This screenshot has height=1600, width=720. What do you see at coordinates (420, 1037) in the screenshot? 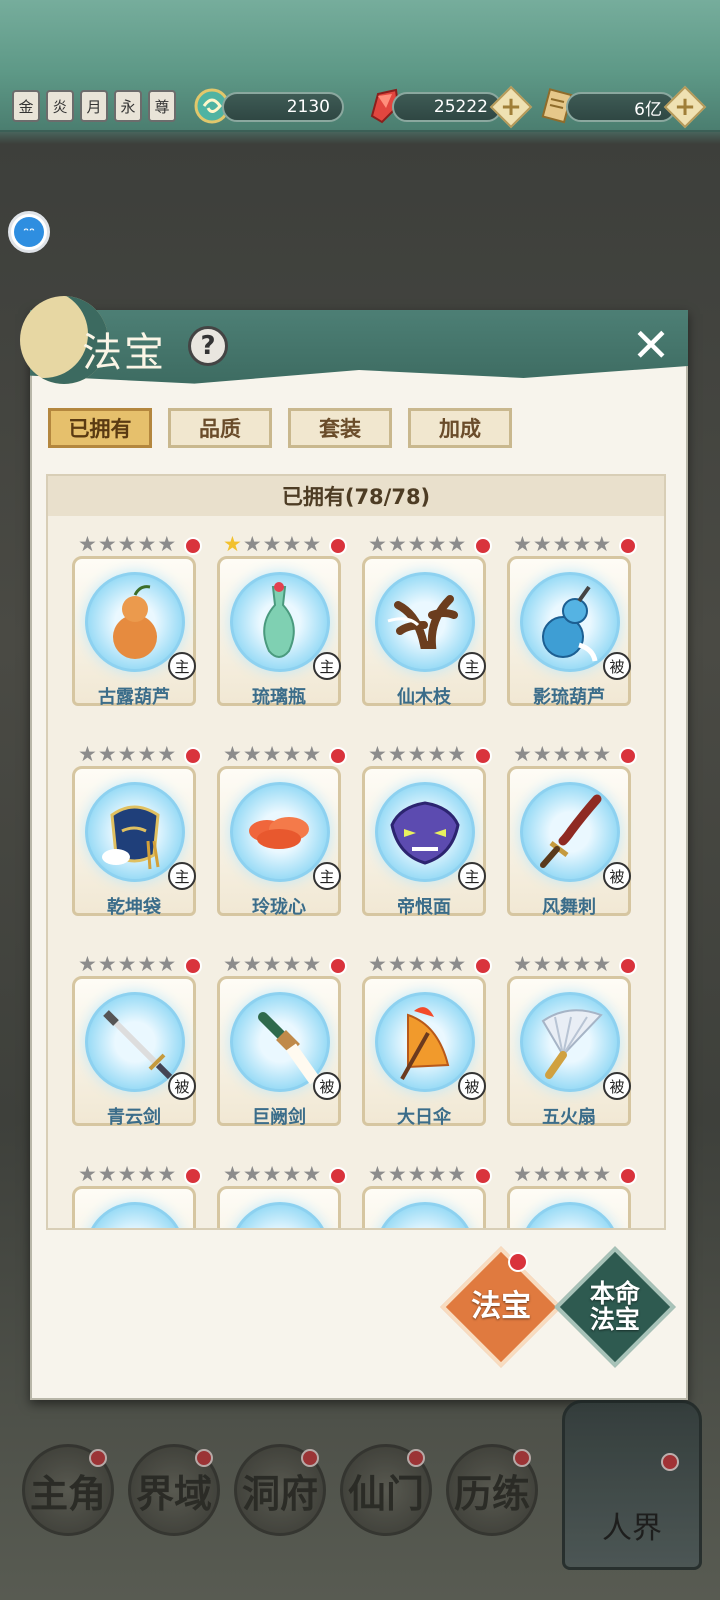
I see `treasure-card: ★ ★ ★ ★ ★ 被大日伞` at bounding box center [420, 1037].